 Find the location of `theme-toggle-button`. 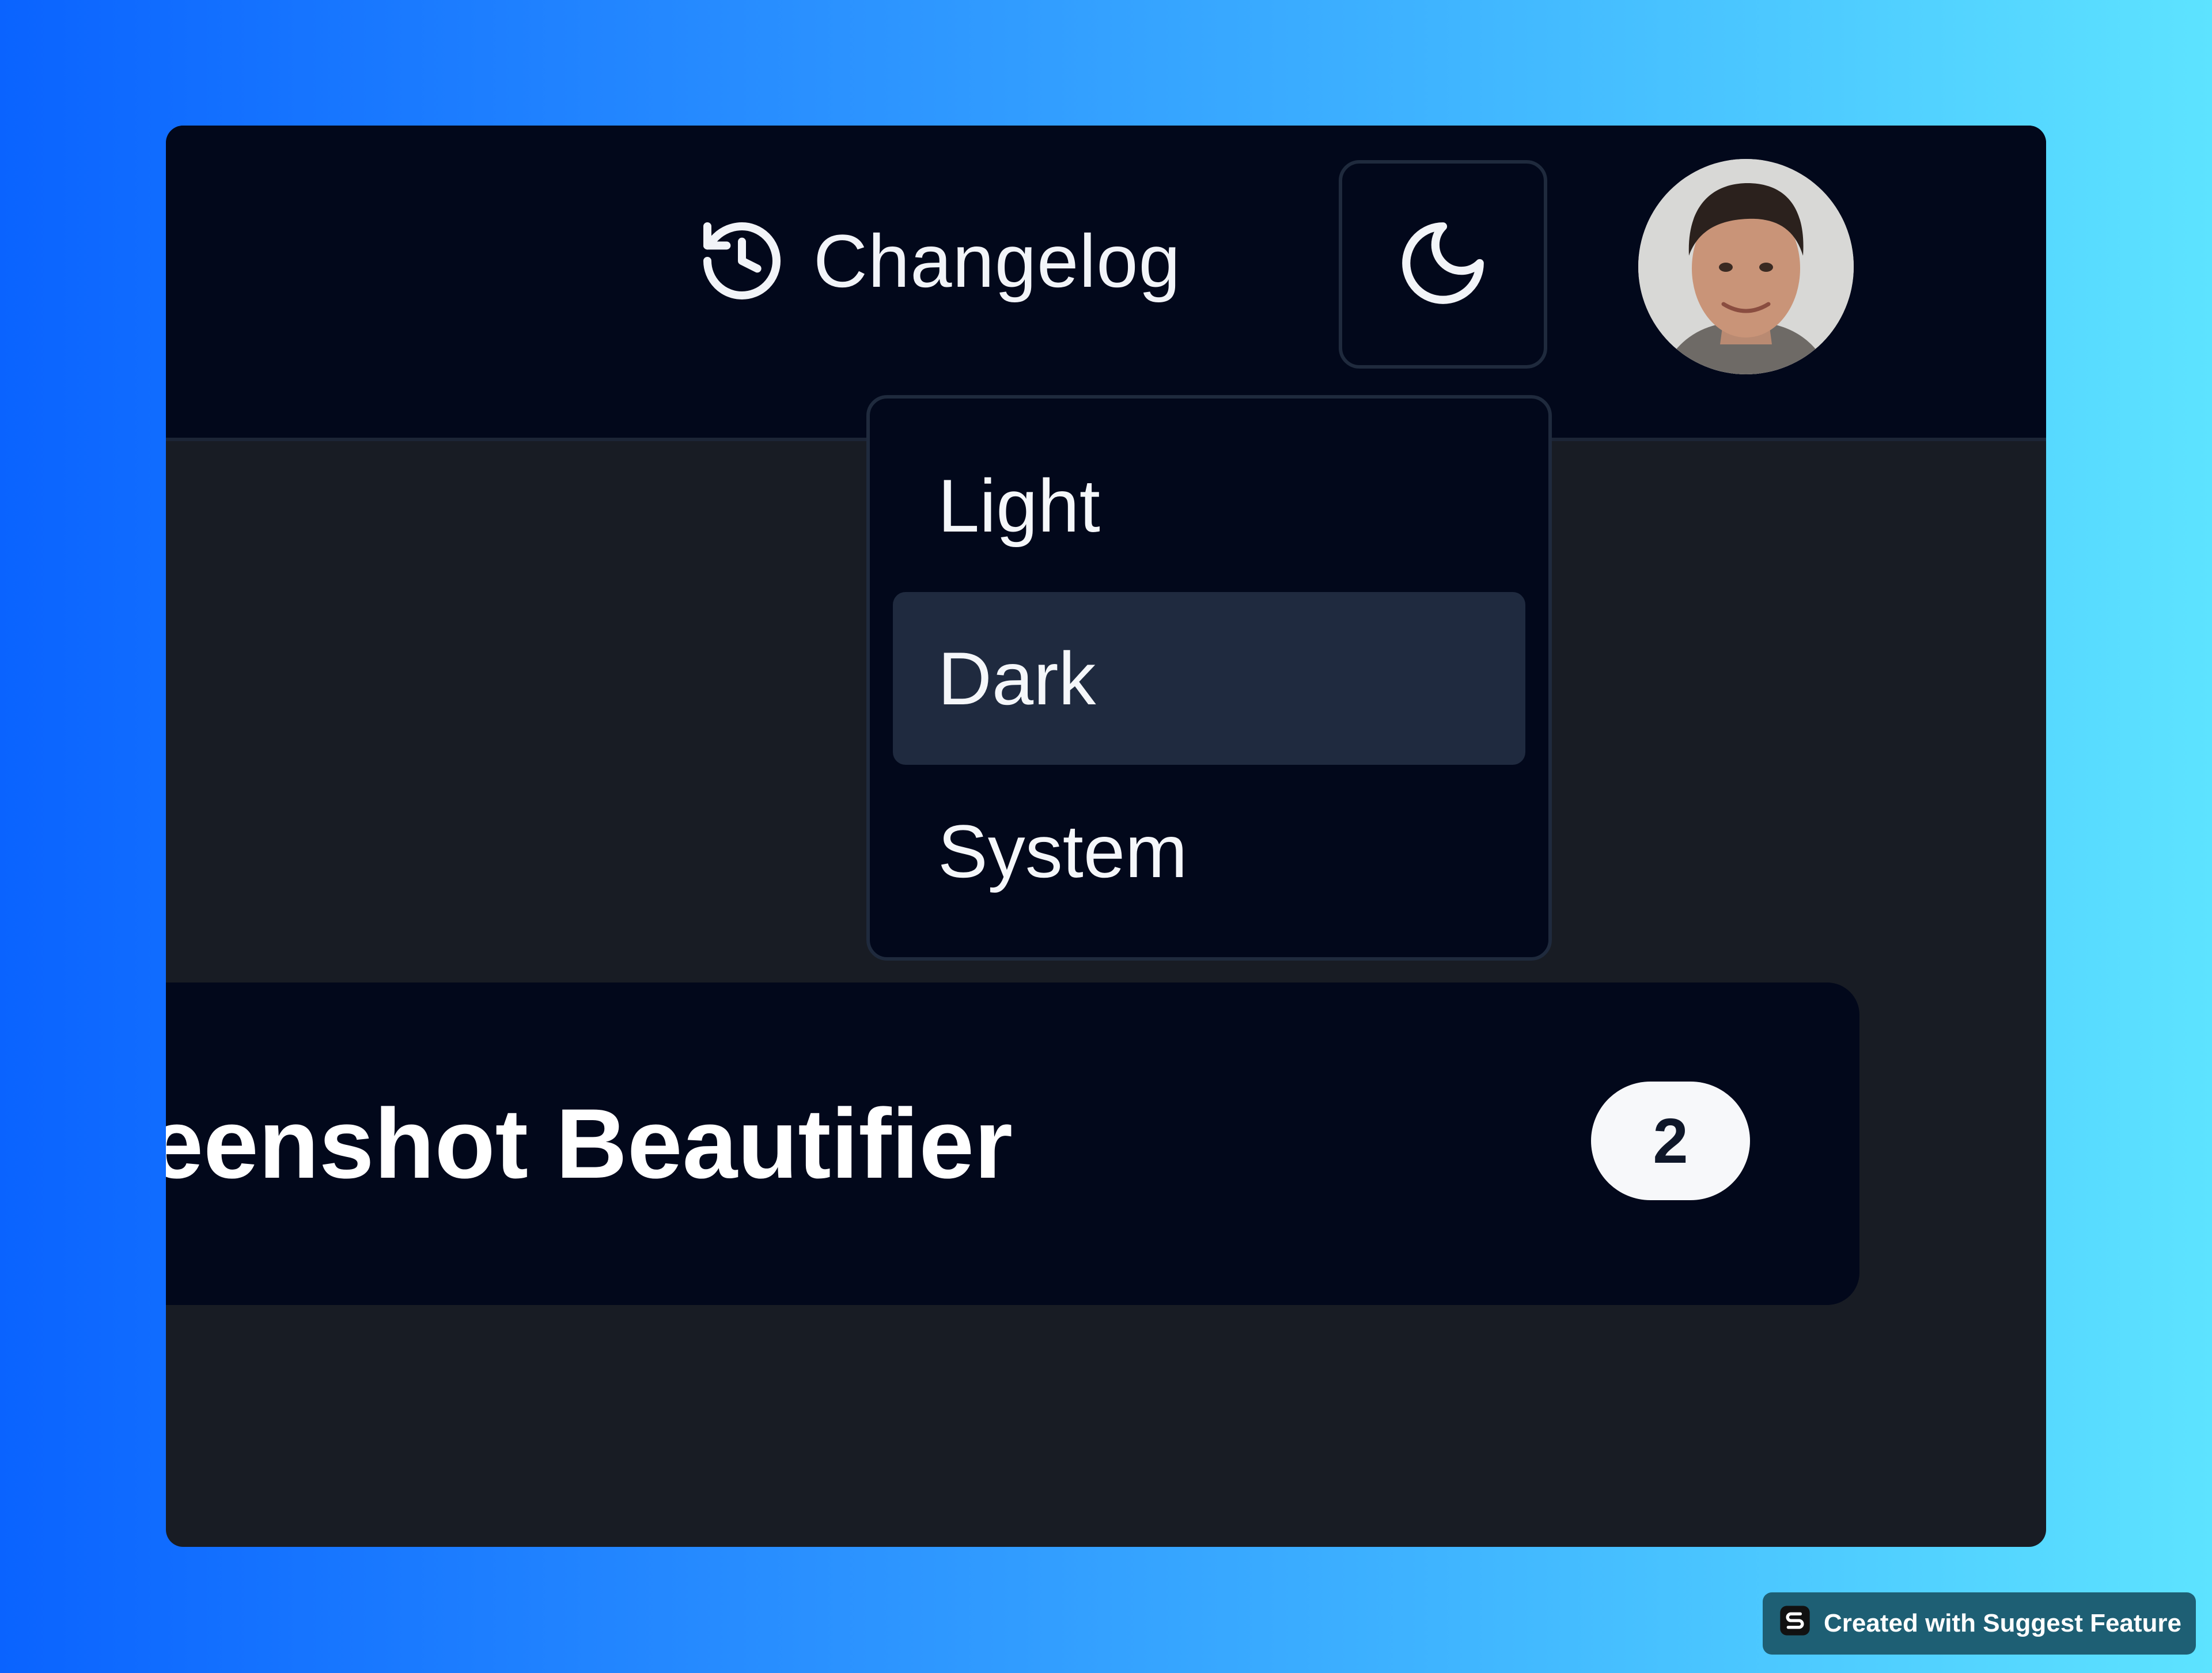

theme-toggle-button is located at coordinates (1443, 264).